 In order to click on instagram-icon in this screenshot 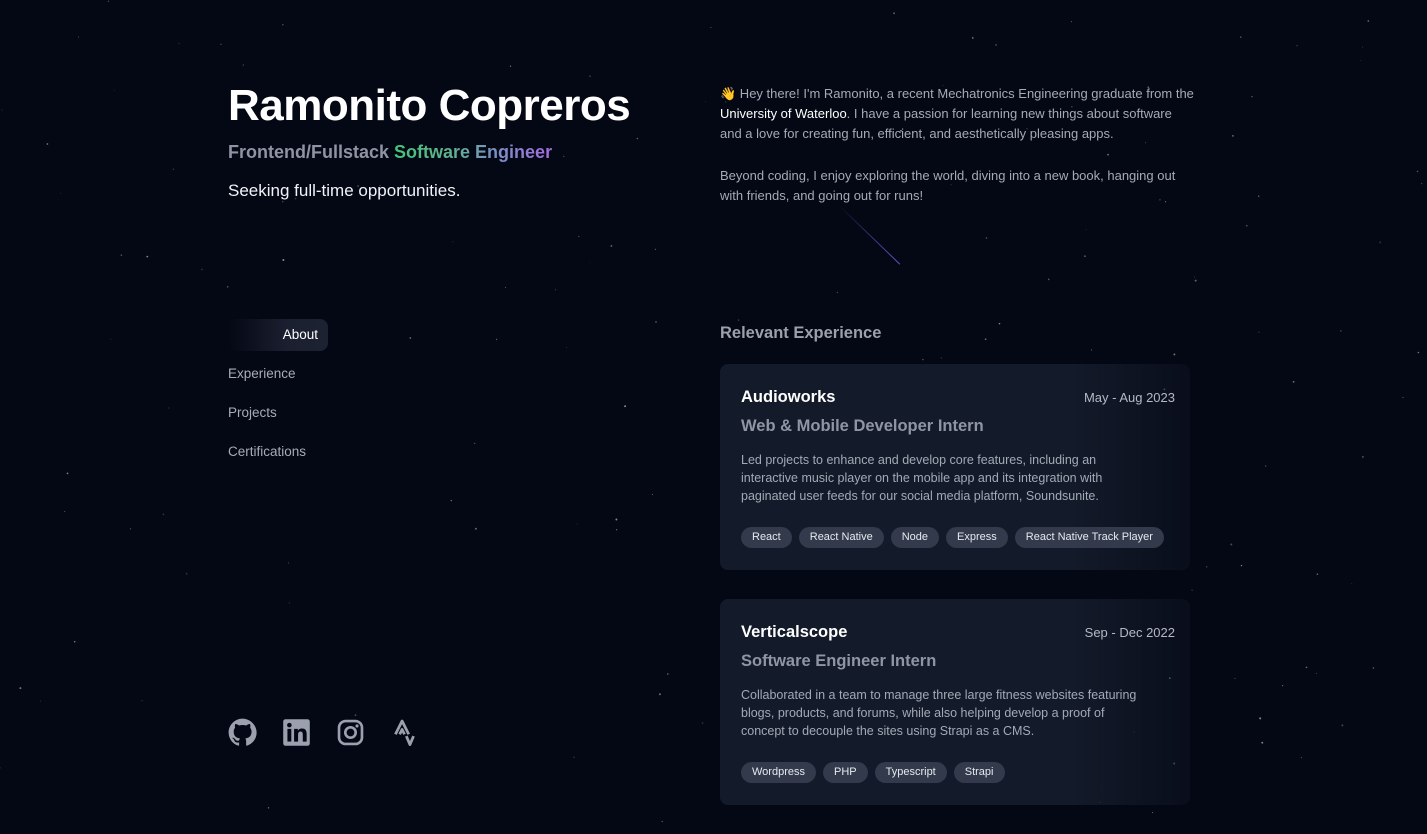, I will do `click(350, 732)`.